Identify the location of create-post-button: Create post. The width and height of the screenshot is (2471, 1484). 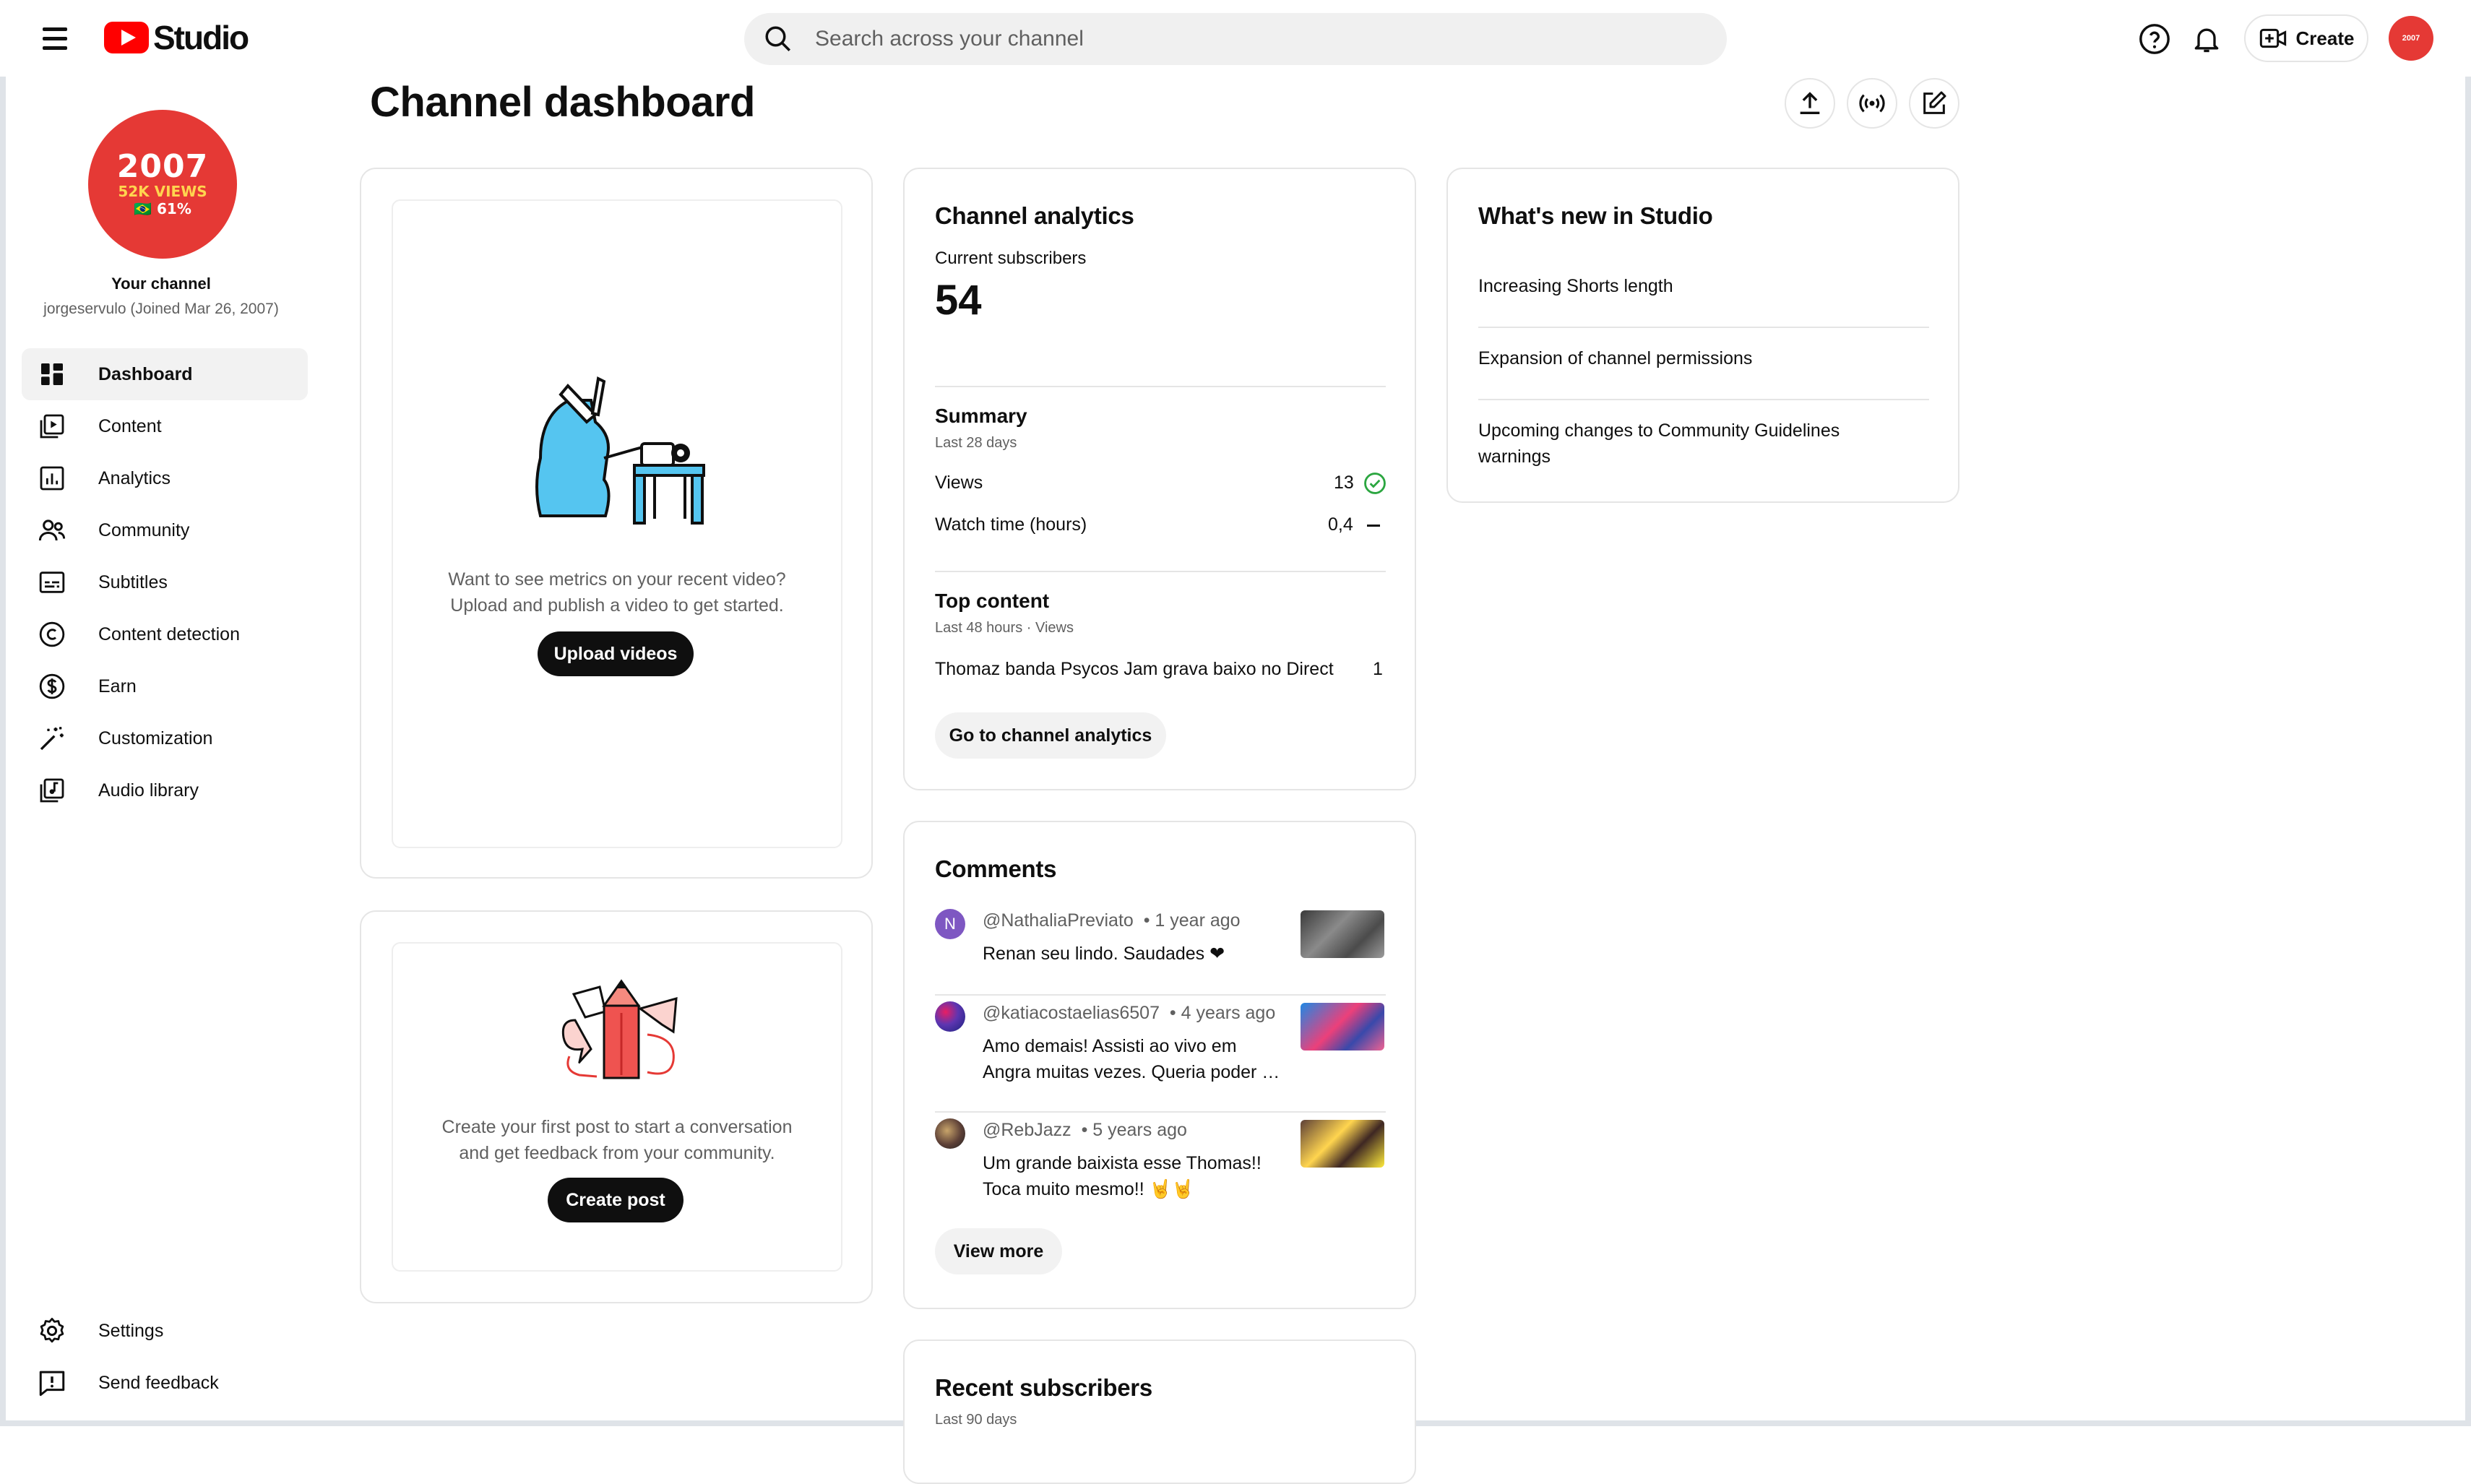
(615, 1200).